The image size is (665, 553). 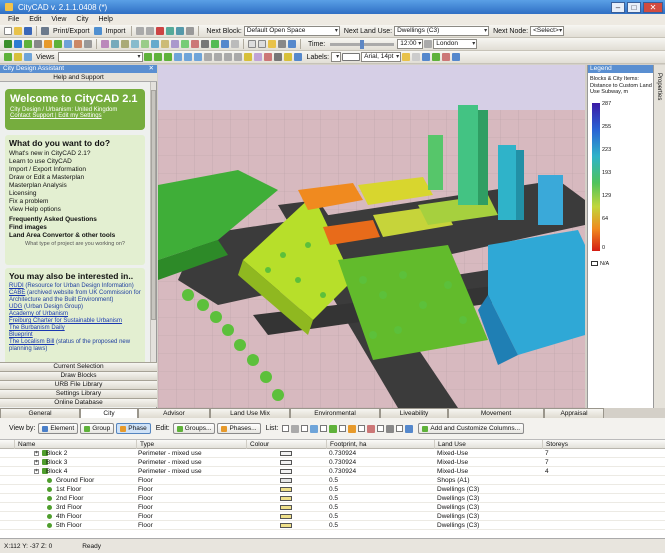 What do you see at coordinates (75, 236) in the screenshot?
I see `what-bold-item: Land Area Convertor & other tools` at bounding box center [75, 236].